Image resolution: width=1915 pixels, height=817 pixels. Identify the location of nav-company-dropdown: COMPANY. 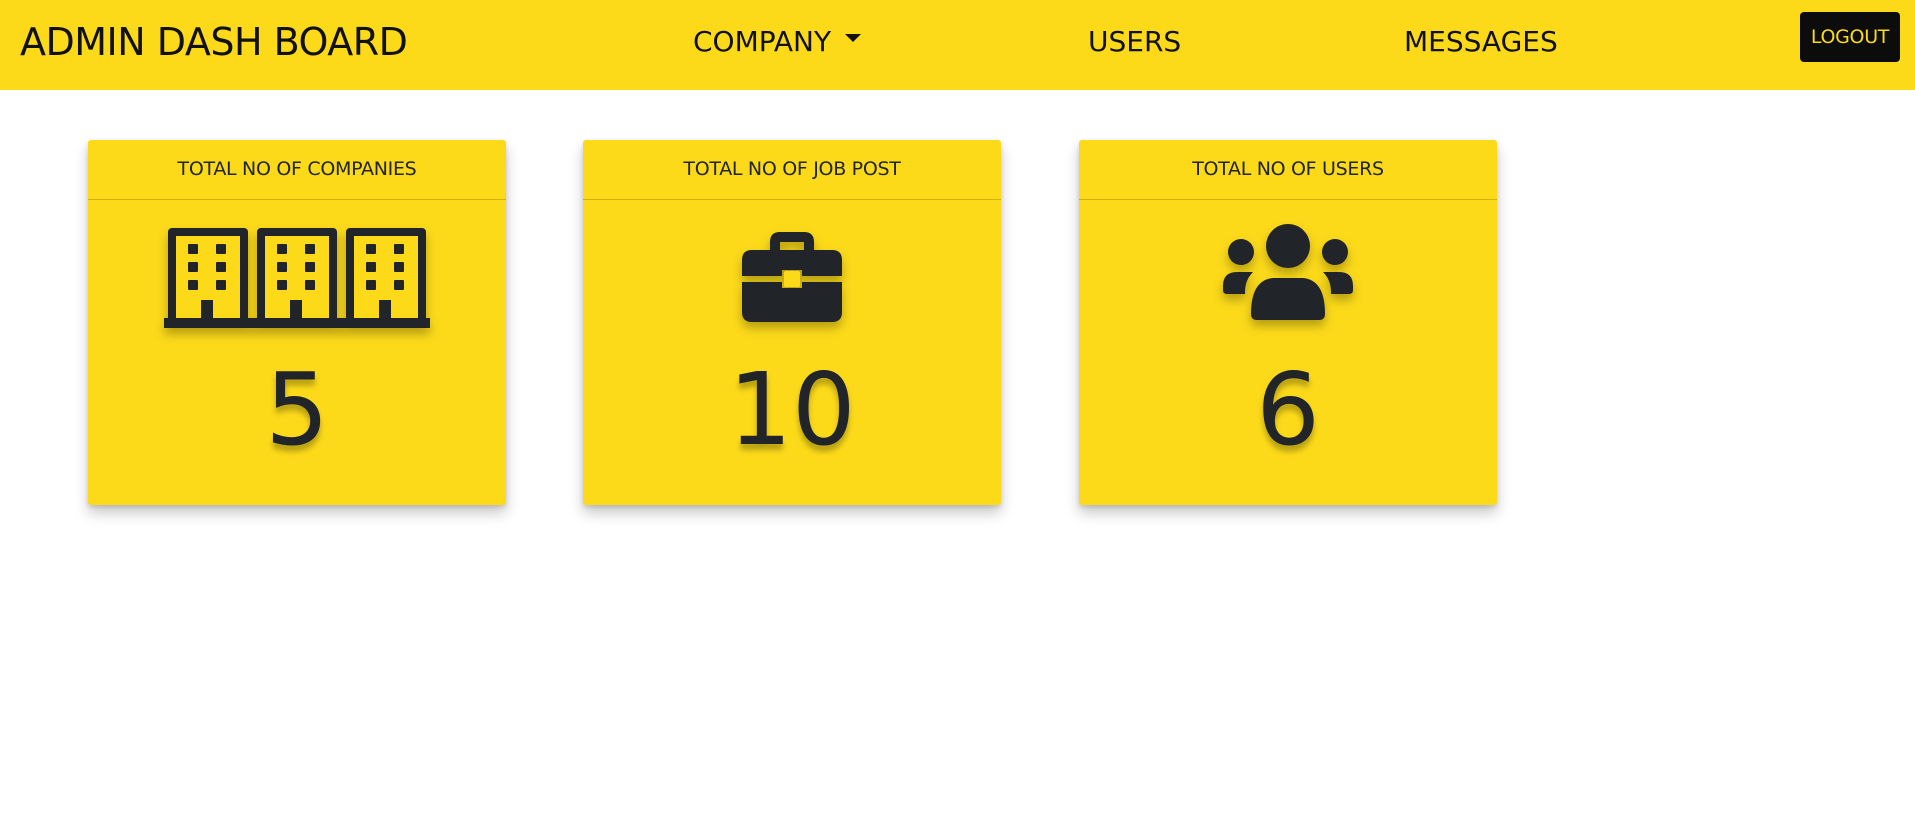
(777, 42).